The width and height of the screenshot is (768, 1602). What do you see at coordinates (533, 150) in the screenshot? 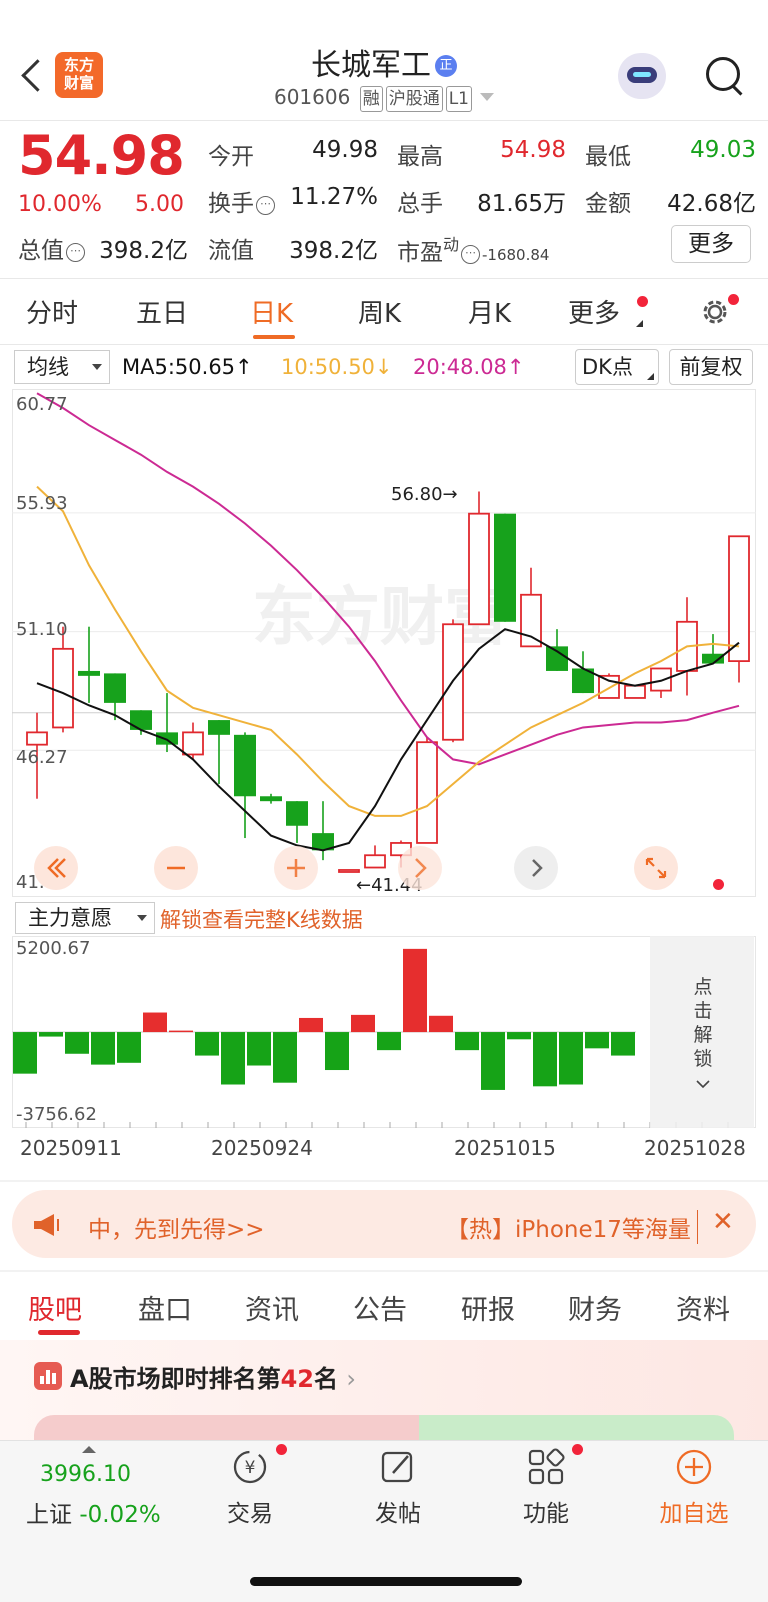
I see `high-value: 54.98` at bounding box center [533, 150].